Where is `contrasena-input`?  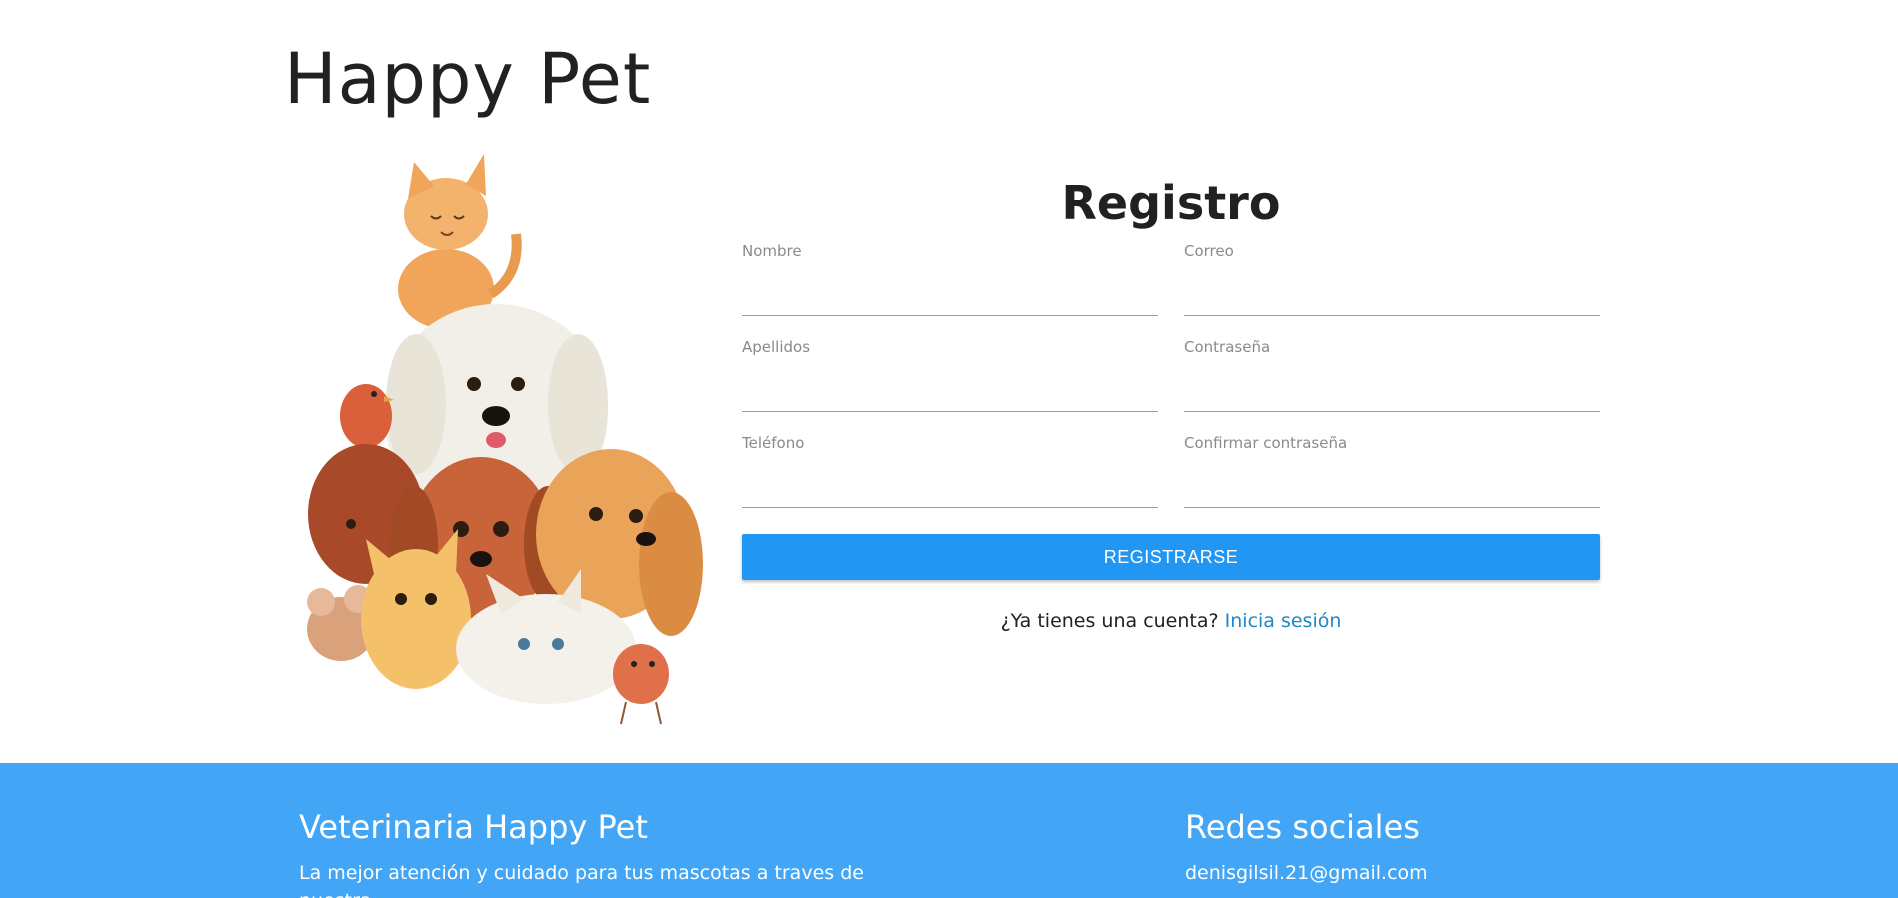
contrasena-input is located at coordinates (1392, 395).